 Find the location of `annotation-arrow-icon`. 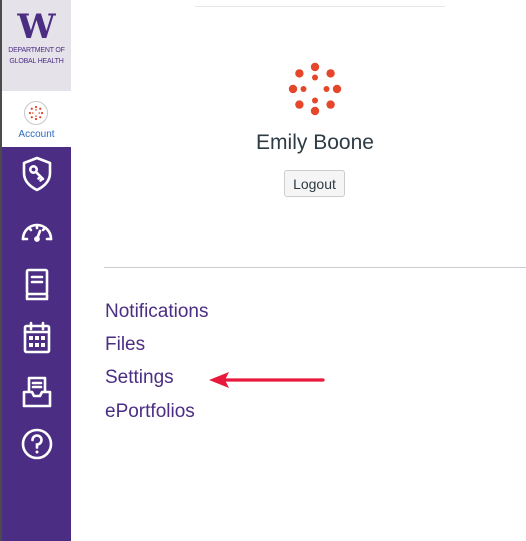

annotation-arrow-icon is located at coordinates (267, 380).